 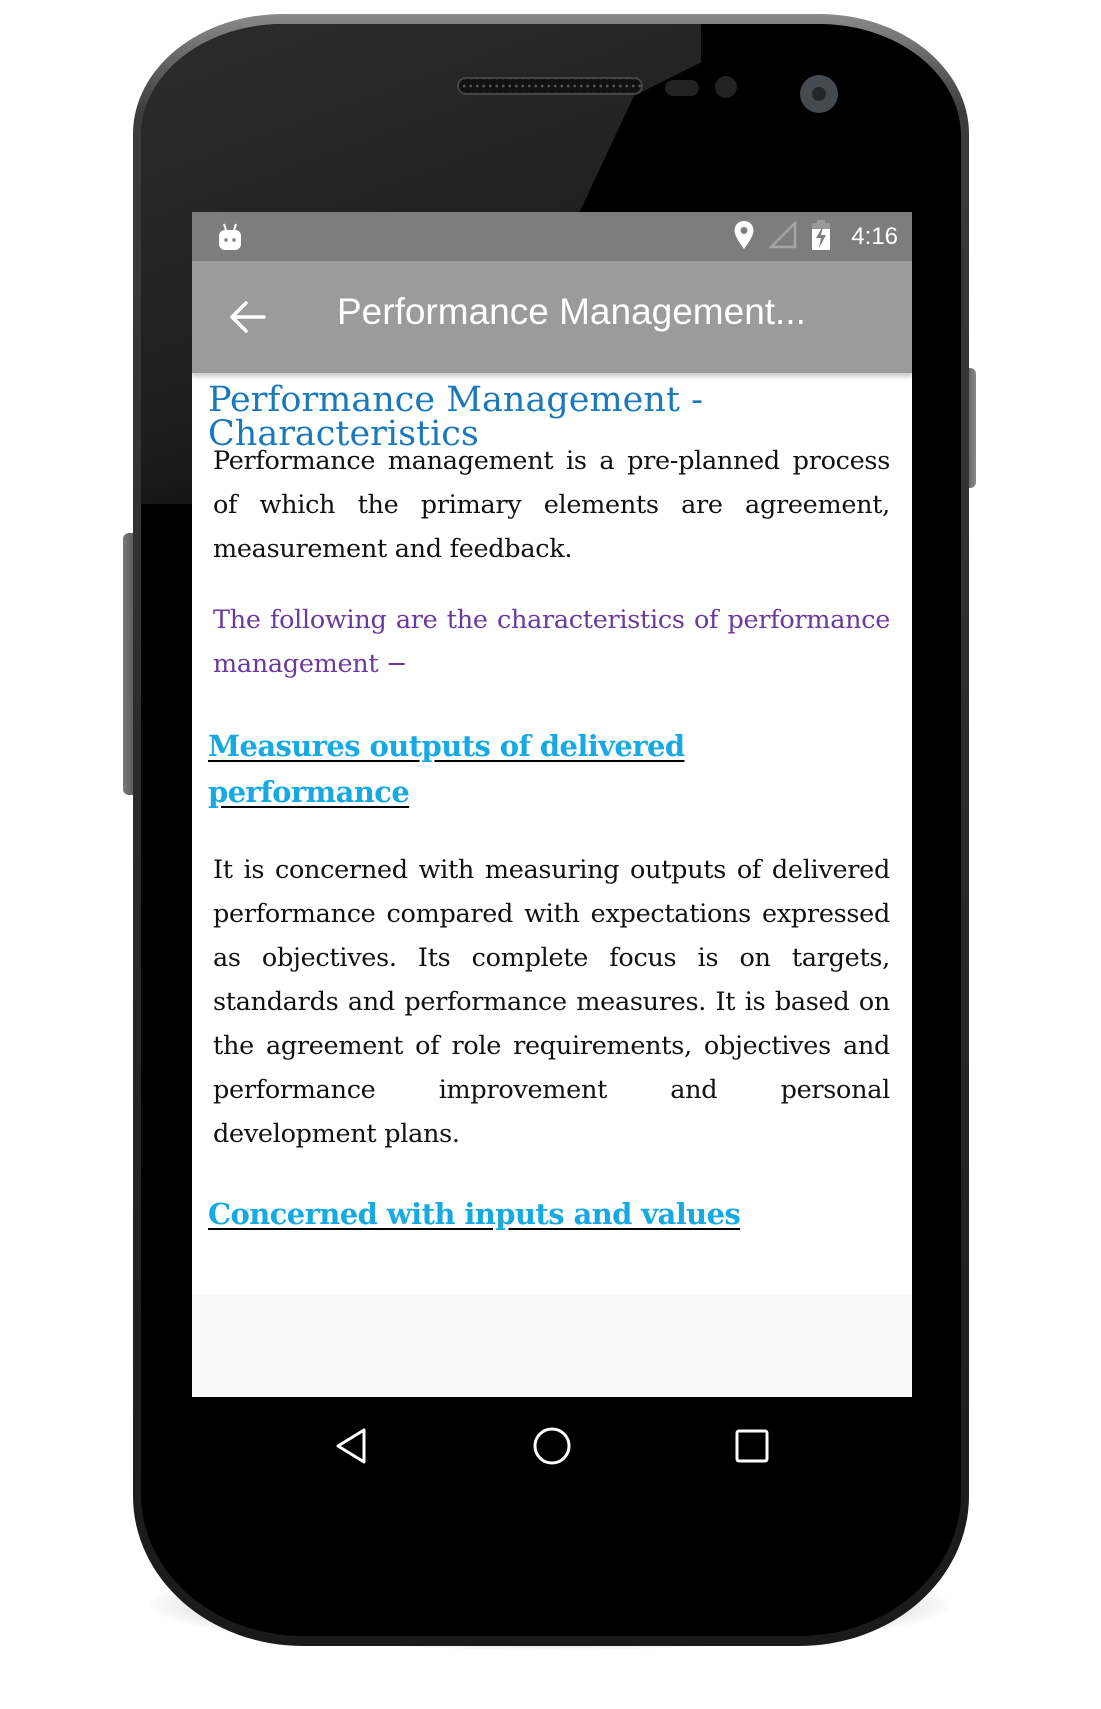 I want to click on proximity-sensor, so click(x=682, y=88).